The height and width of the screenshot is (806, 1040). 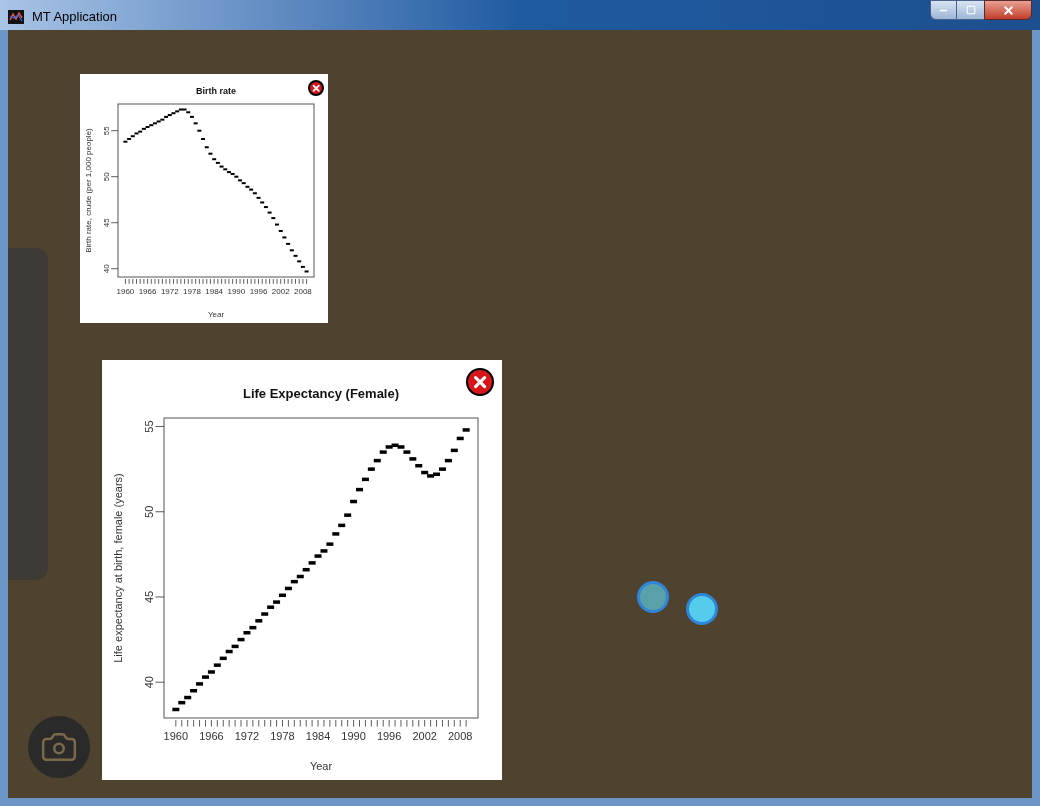 What do you see at coordinates (88, 190) in the screenshot?
I see `y-axis-label: Birth rate, crude (per 1,000 people)` at bounding box center [88, 190].